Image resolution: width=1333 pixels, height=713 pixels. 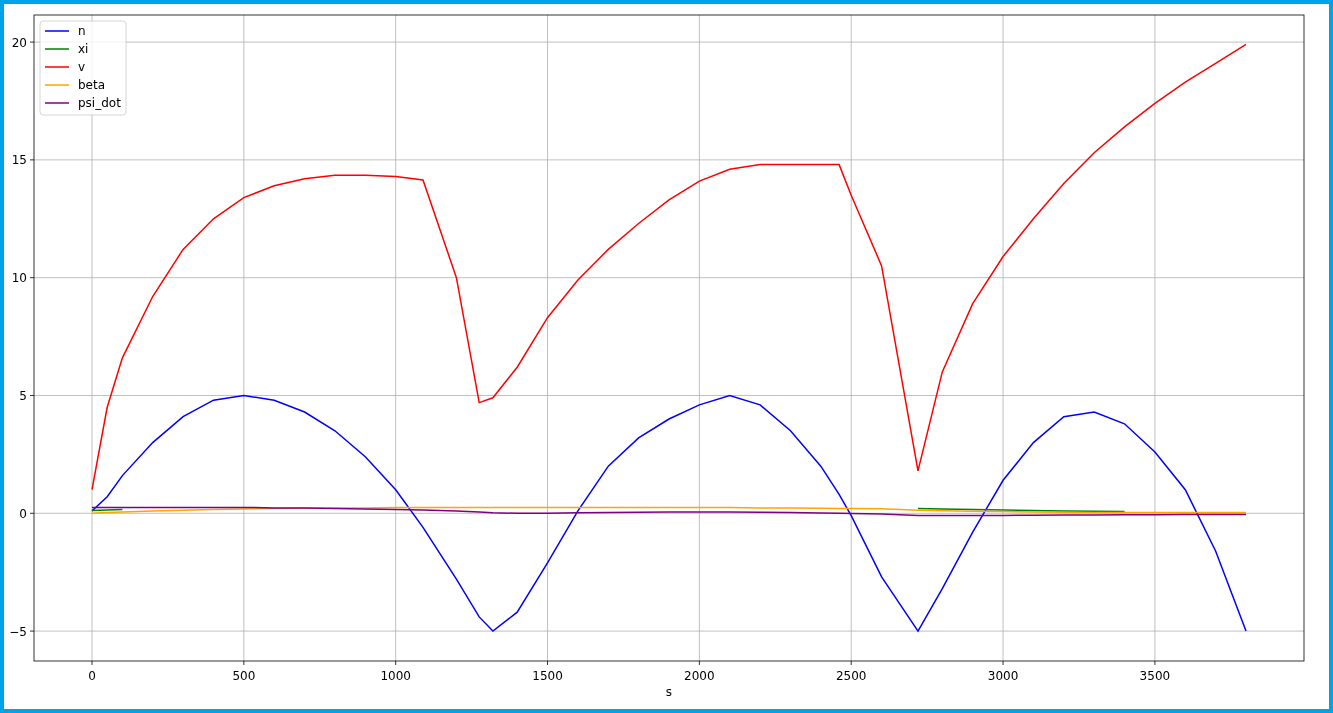 I want to click on legend-label: xi, so click(x=83, y=49).